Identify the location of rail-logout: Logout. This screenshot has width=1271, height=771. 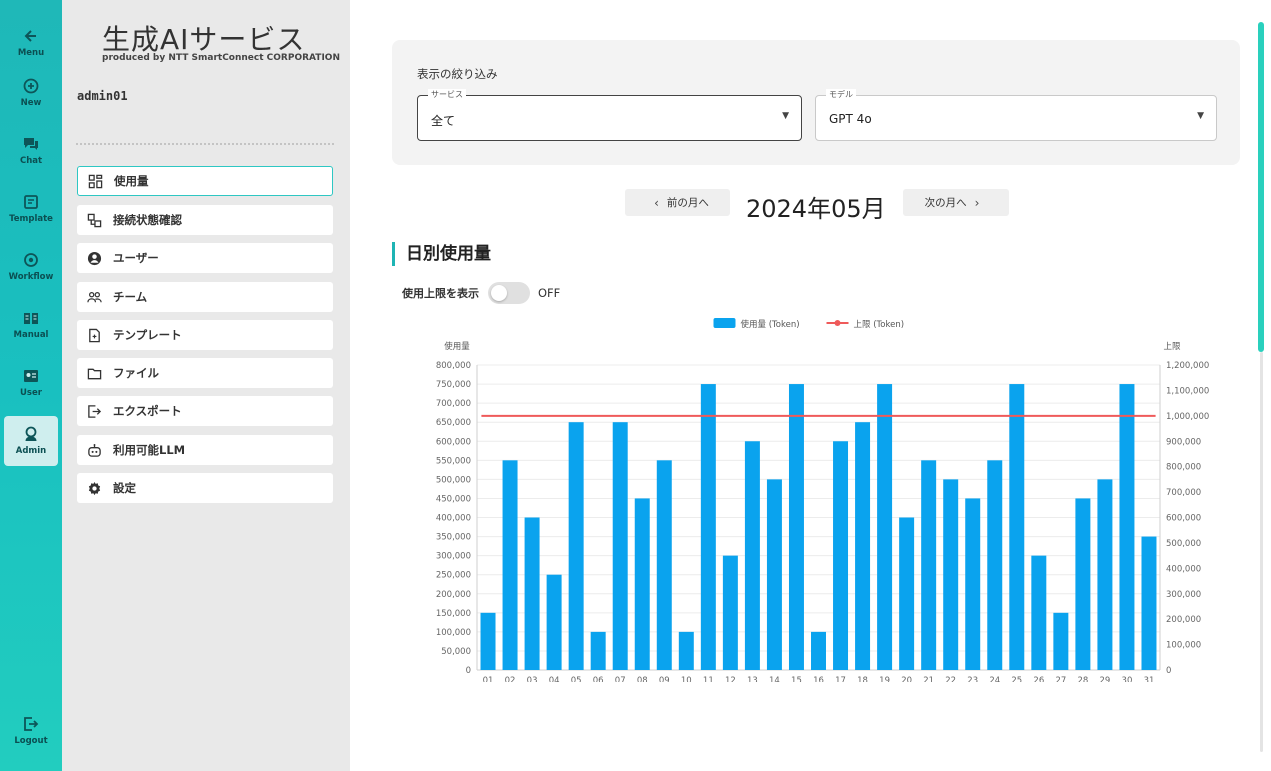
(31, 731).